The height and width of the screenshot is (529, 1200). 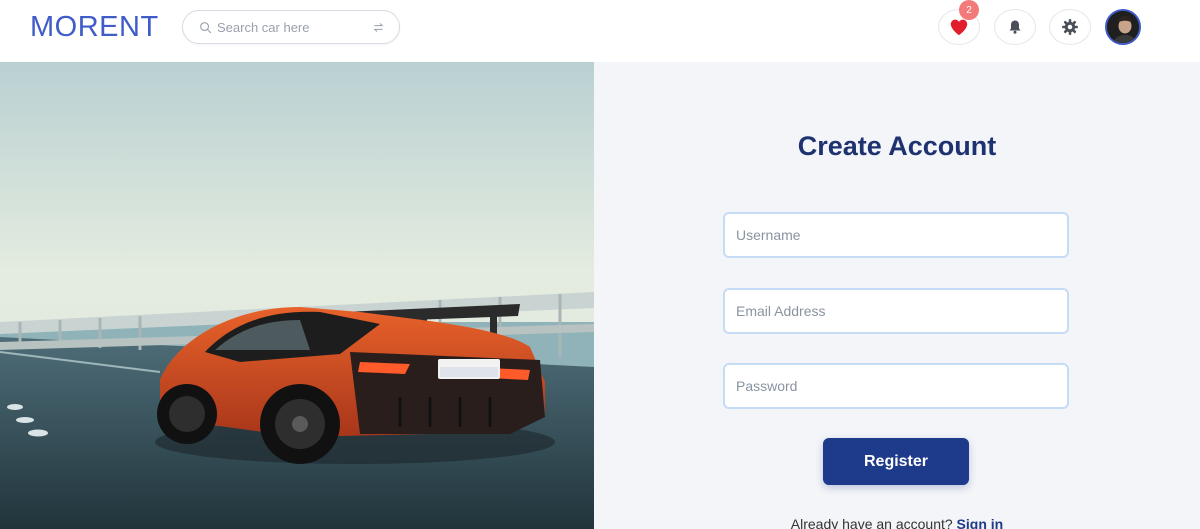 I want to click on username-input, so click(x=896, y=235).